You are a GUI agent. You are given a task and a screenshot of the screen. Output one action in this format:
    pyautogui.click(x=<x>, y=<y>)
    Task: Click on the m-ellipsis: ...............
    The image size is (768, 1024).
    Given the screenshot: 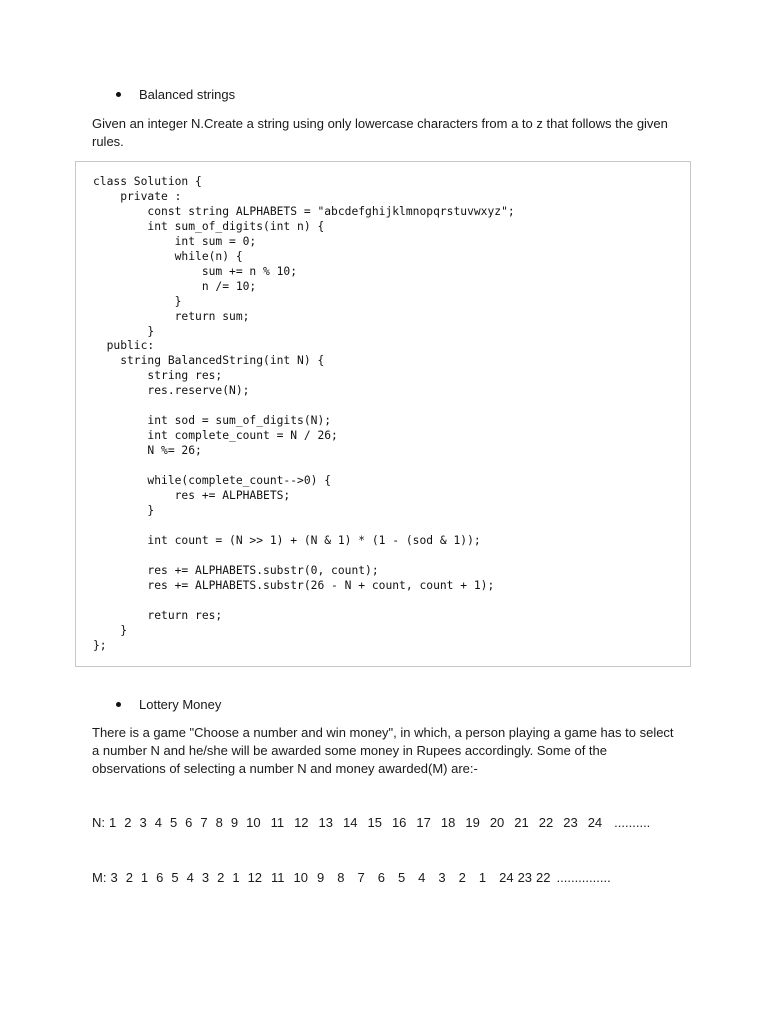 What is the action you would take?
    pyautogui.click(x=583, y=877)
    